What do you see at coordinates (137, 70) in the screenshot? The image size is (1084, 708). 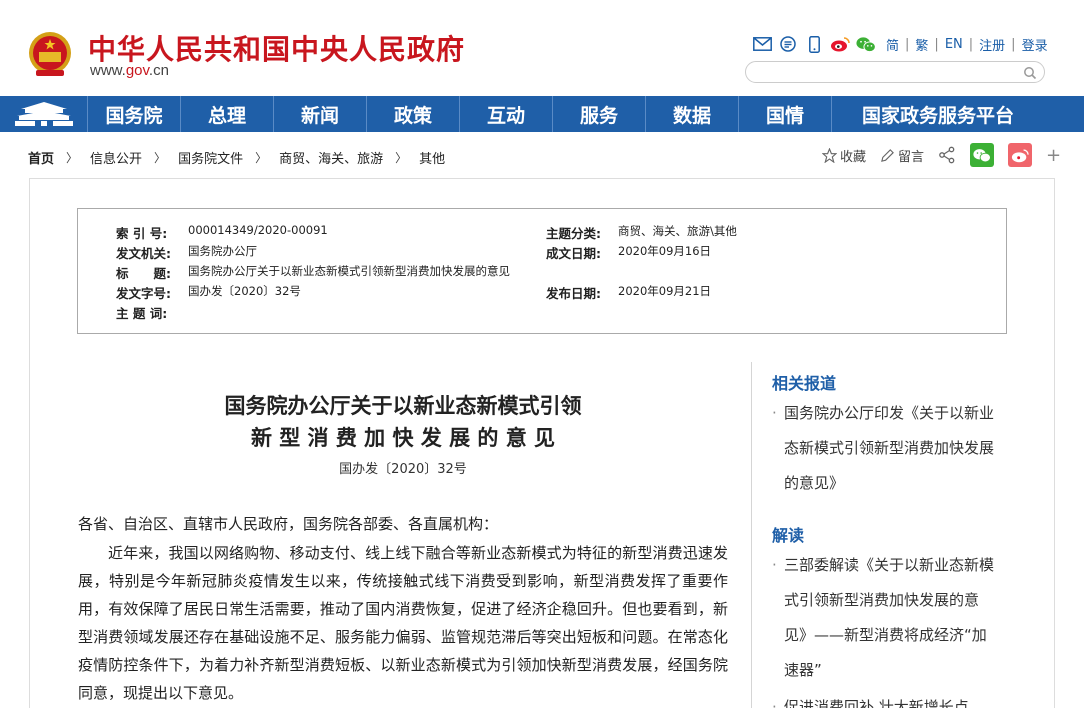 I see `url-mid: gov` at bounding box center [137, 70].